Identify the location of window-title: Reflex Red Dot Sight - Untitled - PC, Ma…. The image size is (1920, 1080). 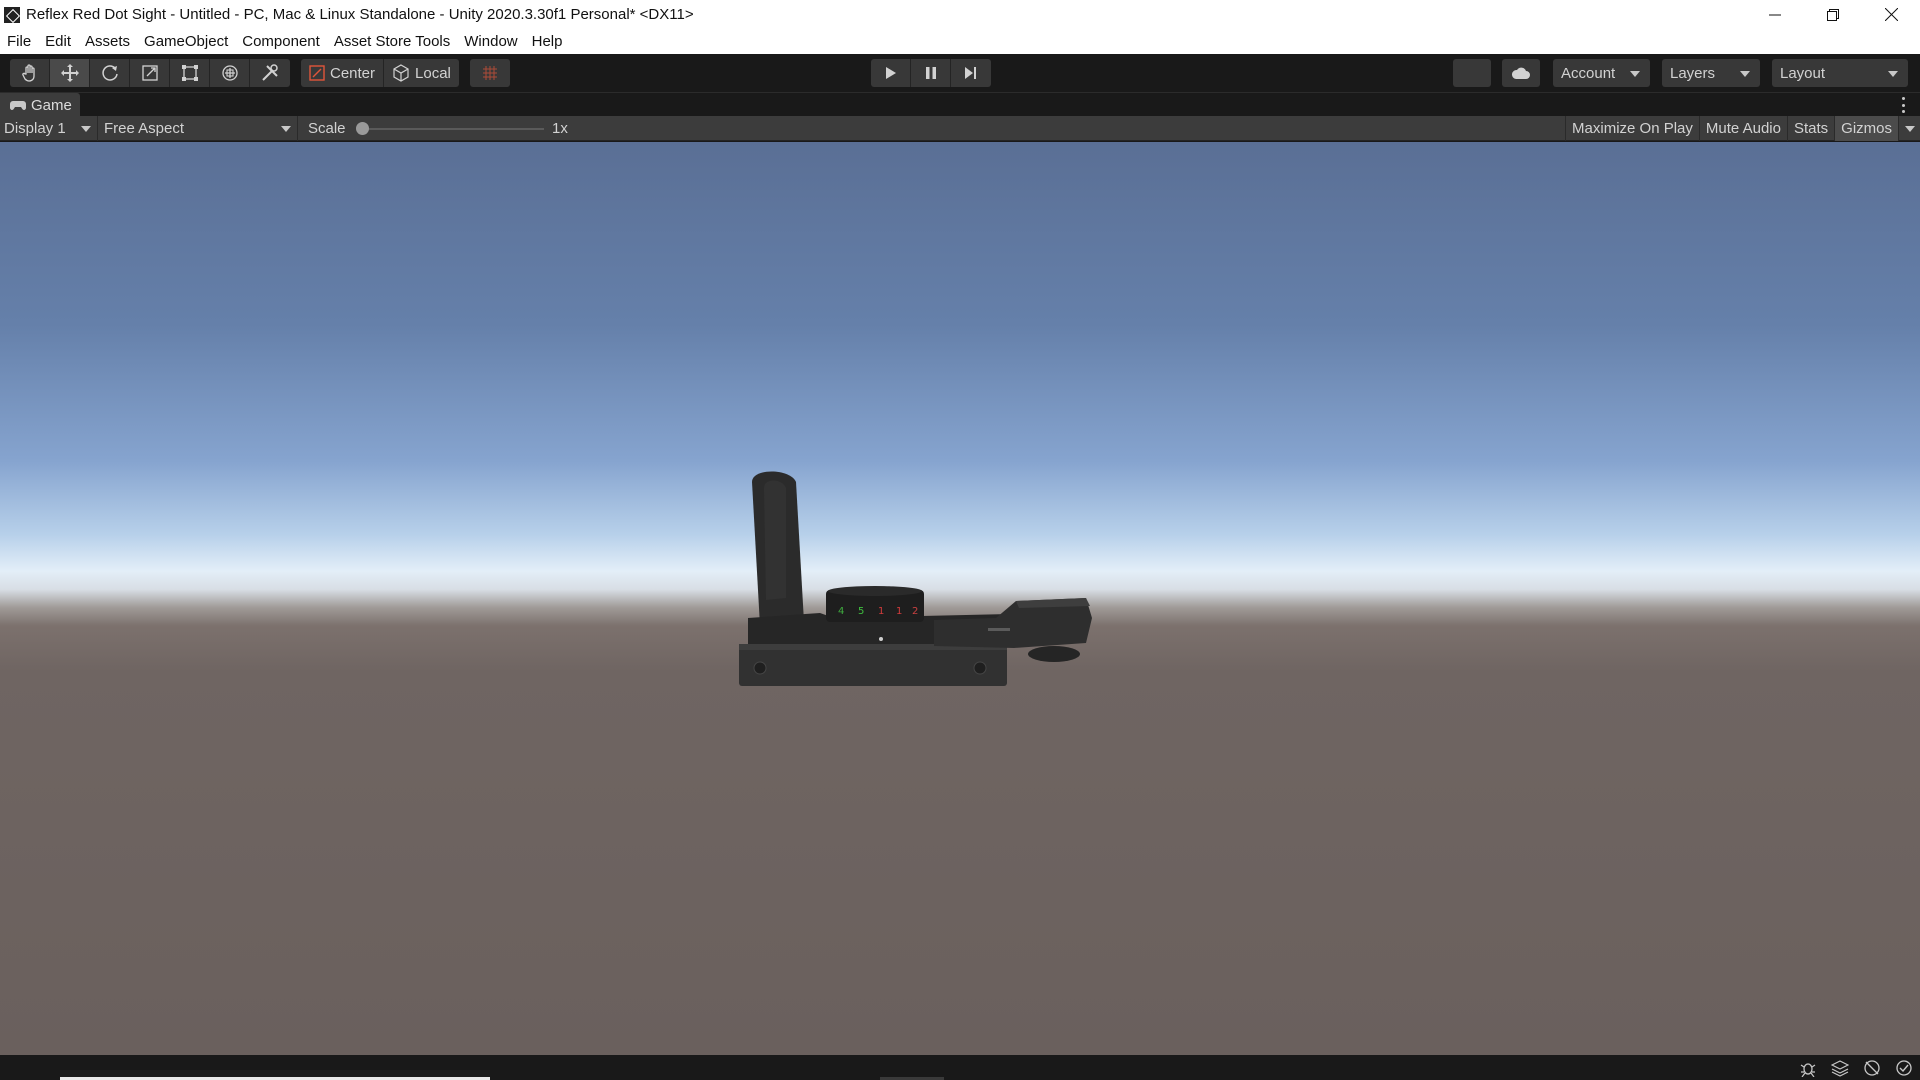
(360, 14).